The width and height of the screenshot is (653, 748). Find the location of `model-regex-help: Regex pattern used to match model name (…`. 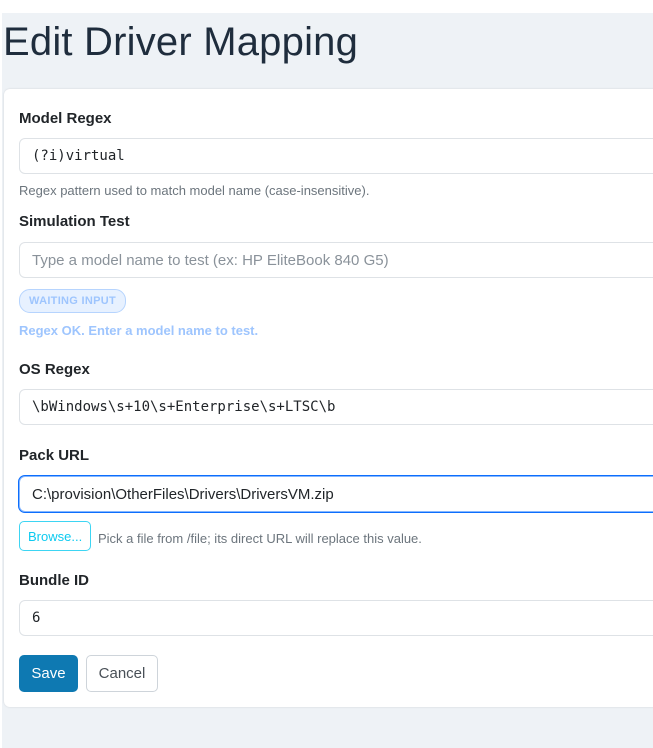

model-regex-help: Regex pattern used to match model name (… is located at coordinates (194, 190).